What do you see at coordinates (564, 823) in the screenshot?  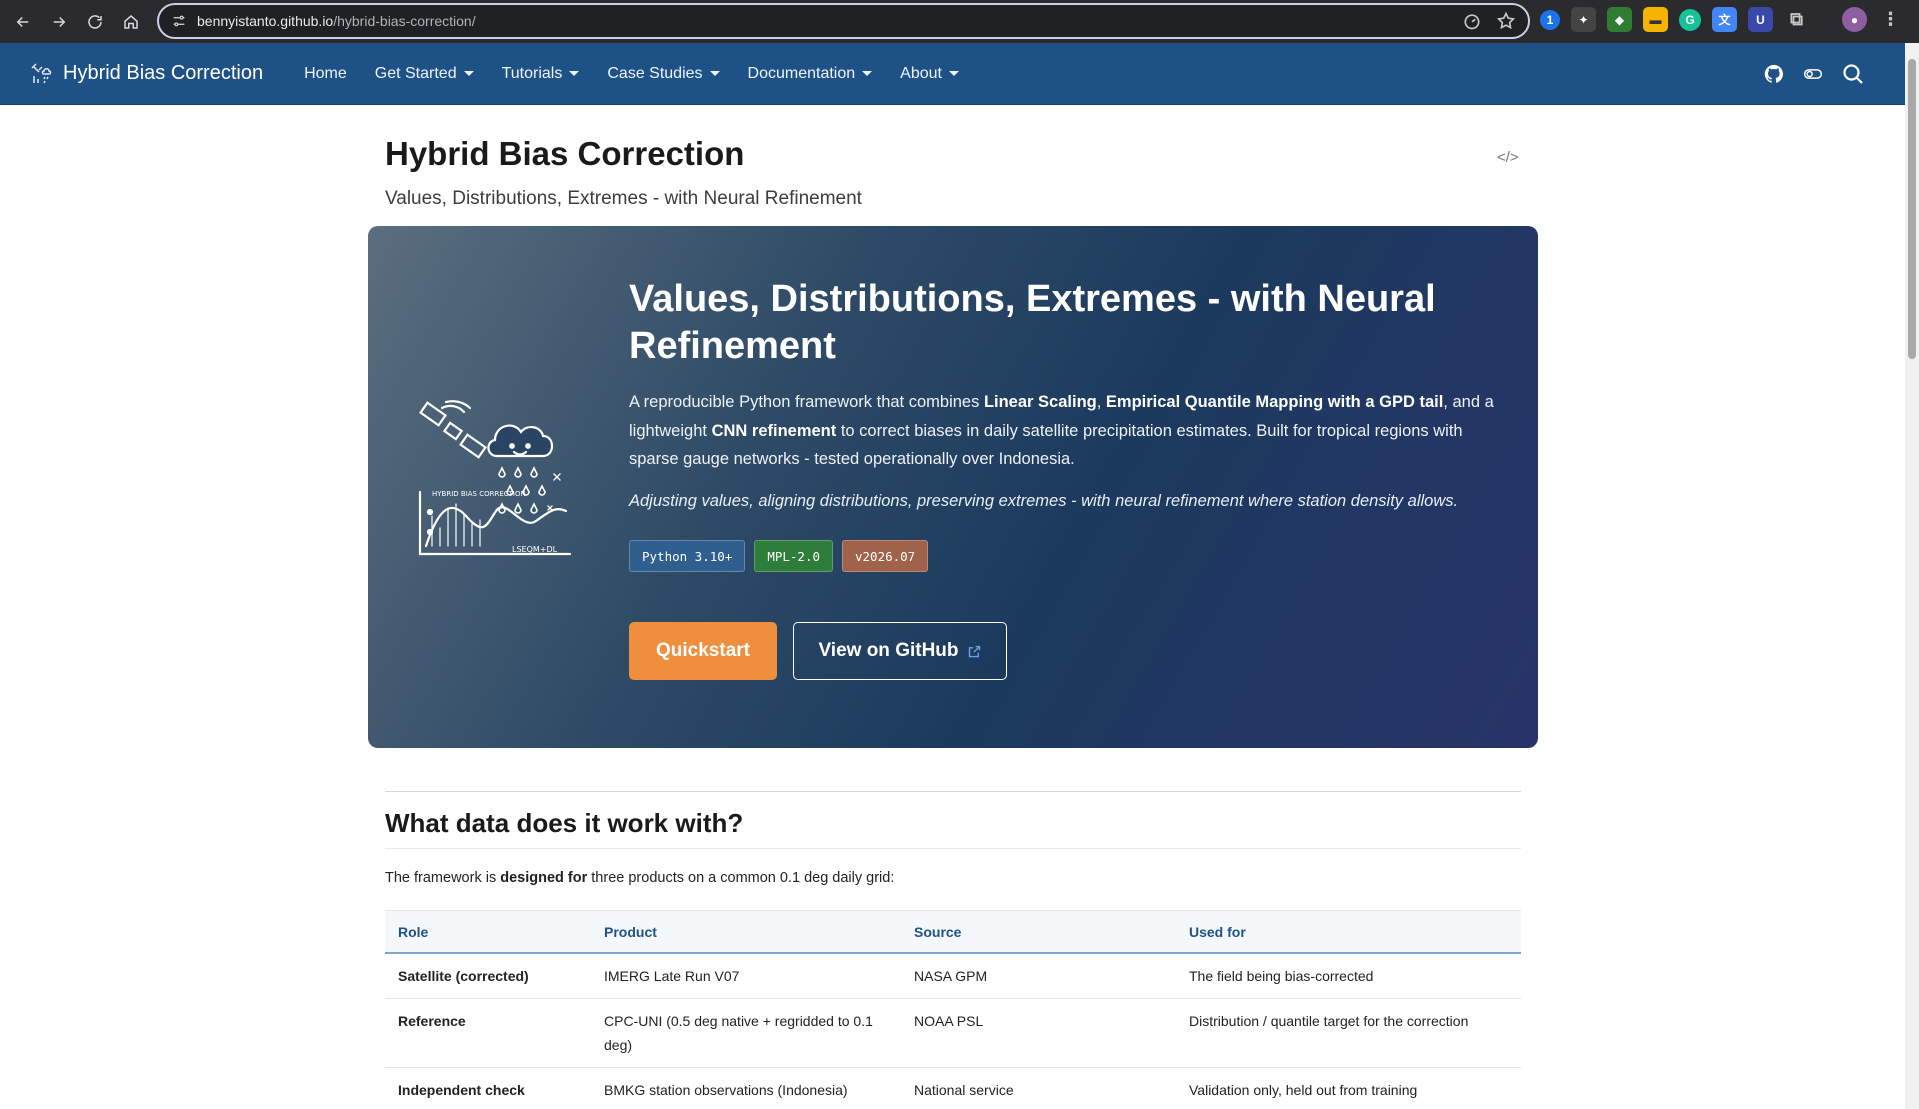 I see `section-heading: What data does it work with?` at bounding box center [564, 823].